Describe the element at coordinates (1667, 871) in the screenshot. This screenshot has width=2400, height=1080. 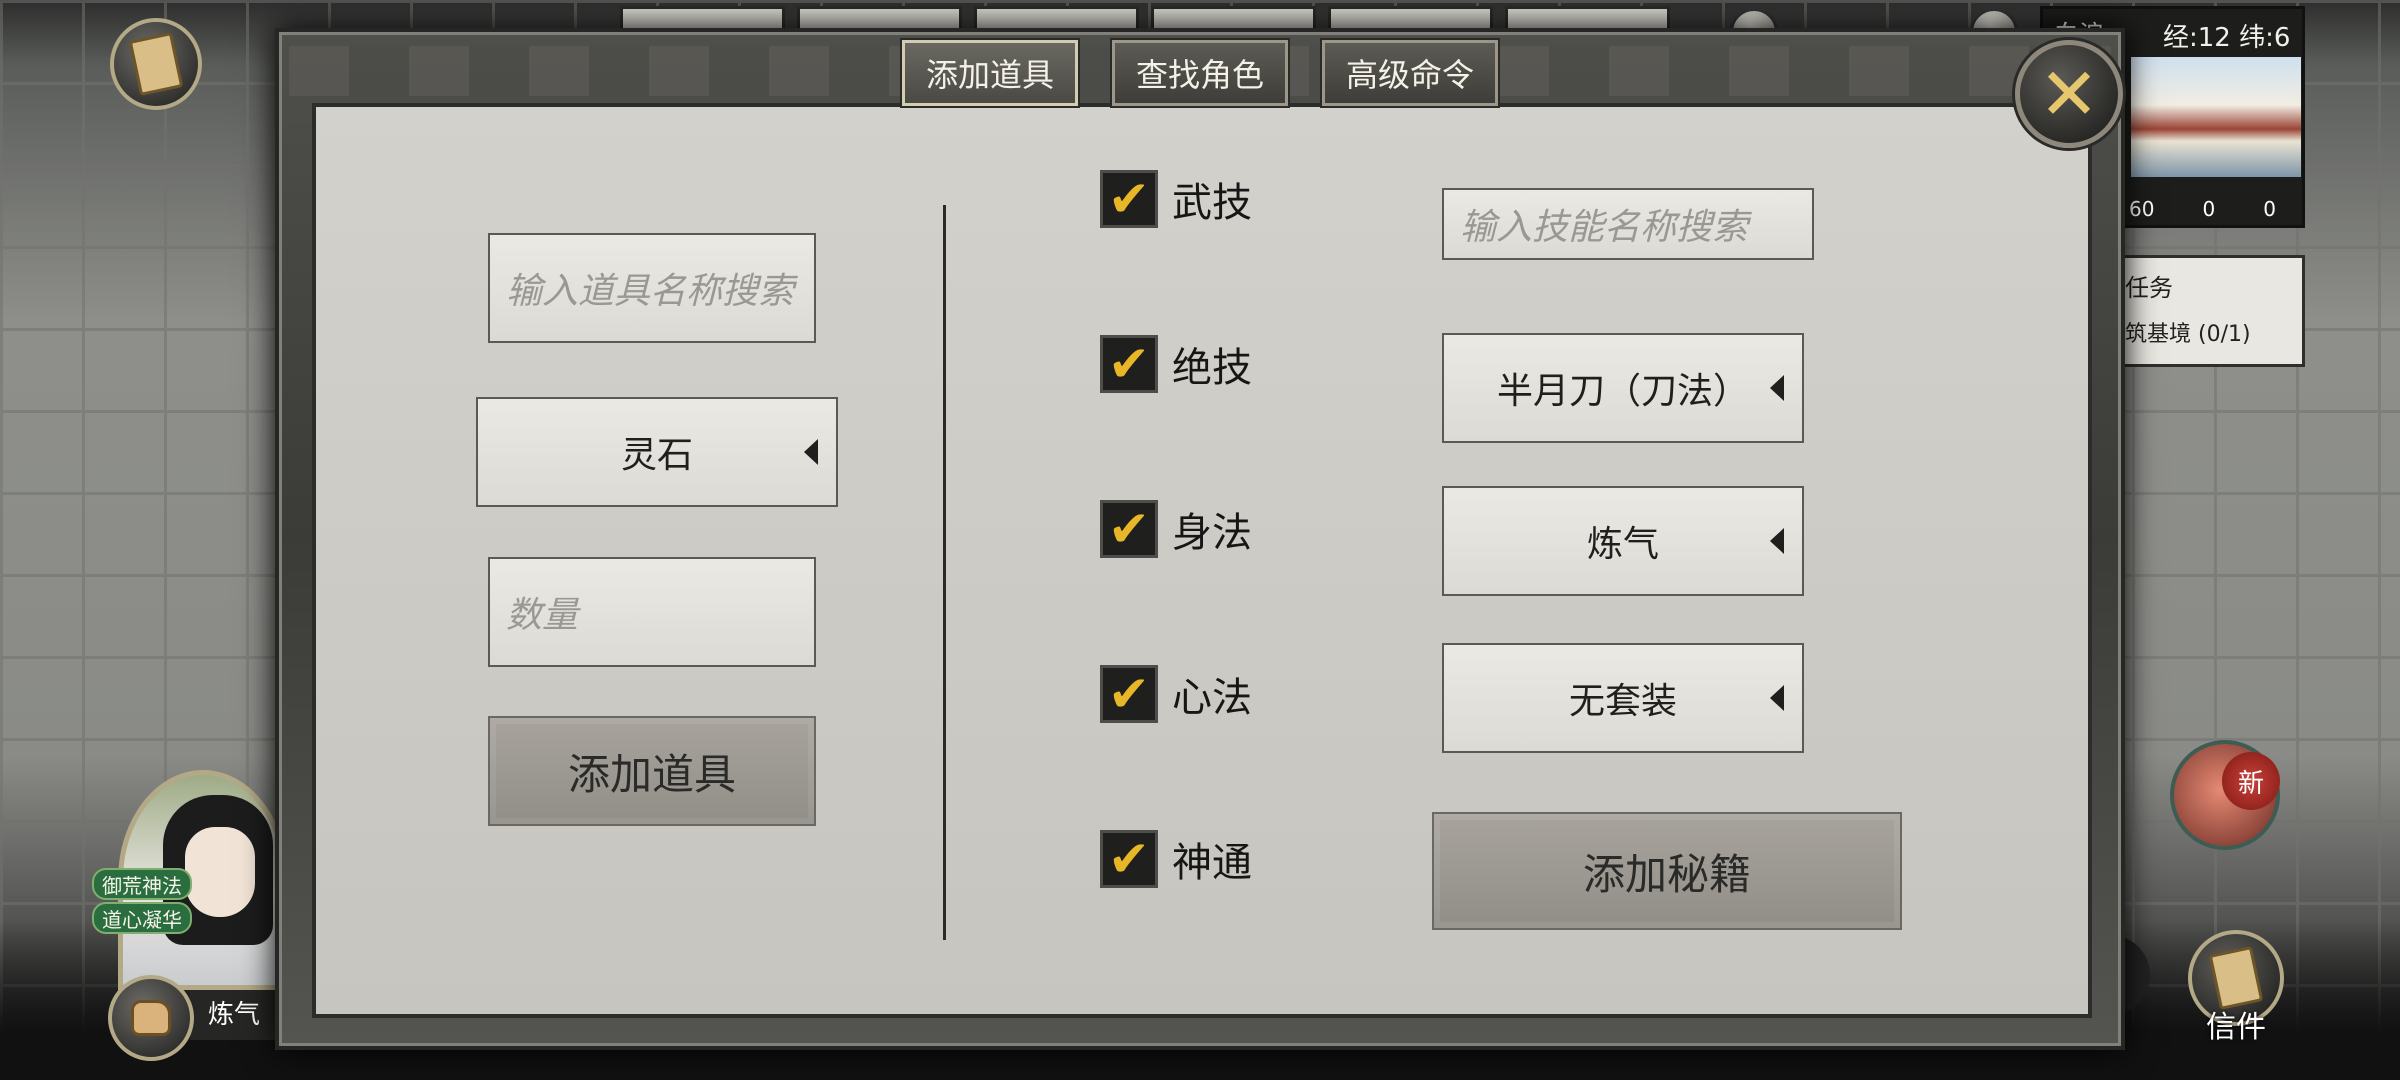
I see `add-manual-button: 添加秘籍` at that location.